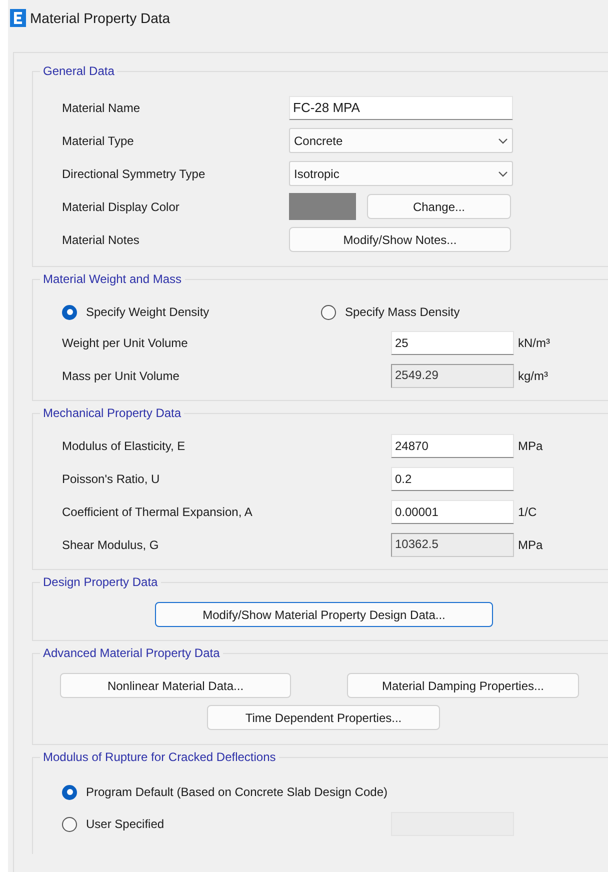 The height and width of the screenshot is (872, 608). I want to click on group-title: Material Weight and Mass, so click(112, 279).